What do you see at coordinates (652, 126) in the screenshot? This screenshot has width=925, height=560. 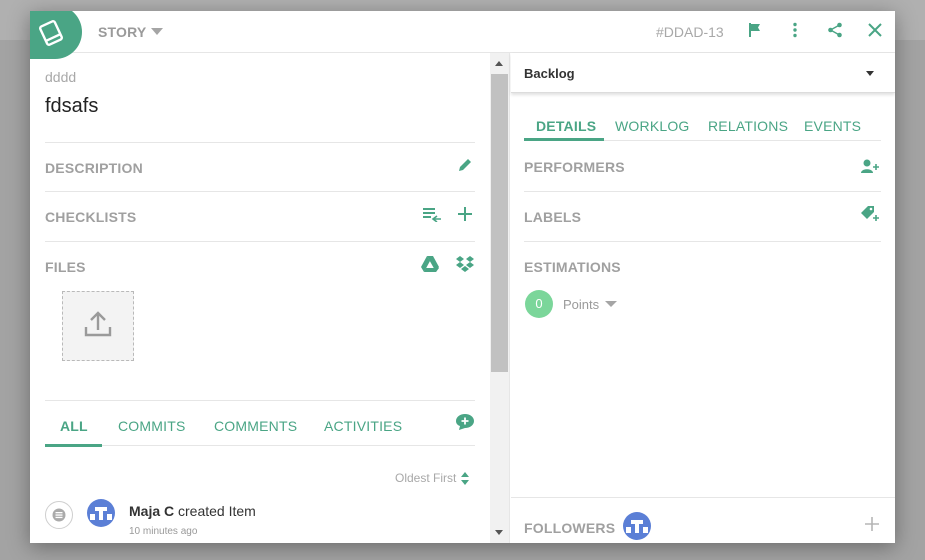 I see `tab-worklog: WORKLOG` at bounding box center [652, 126].